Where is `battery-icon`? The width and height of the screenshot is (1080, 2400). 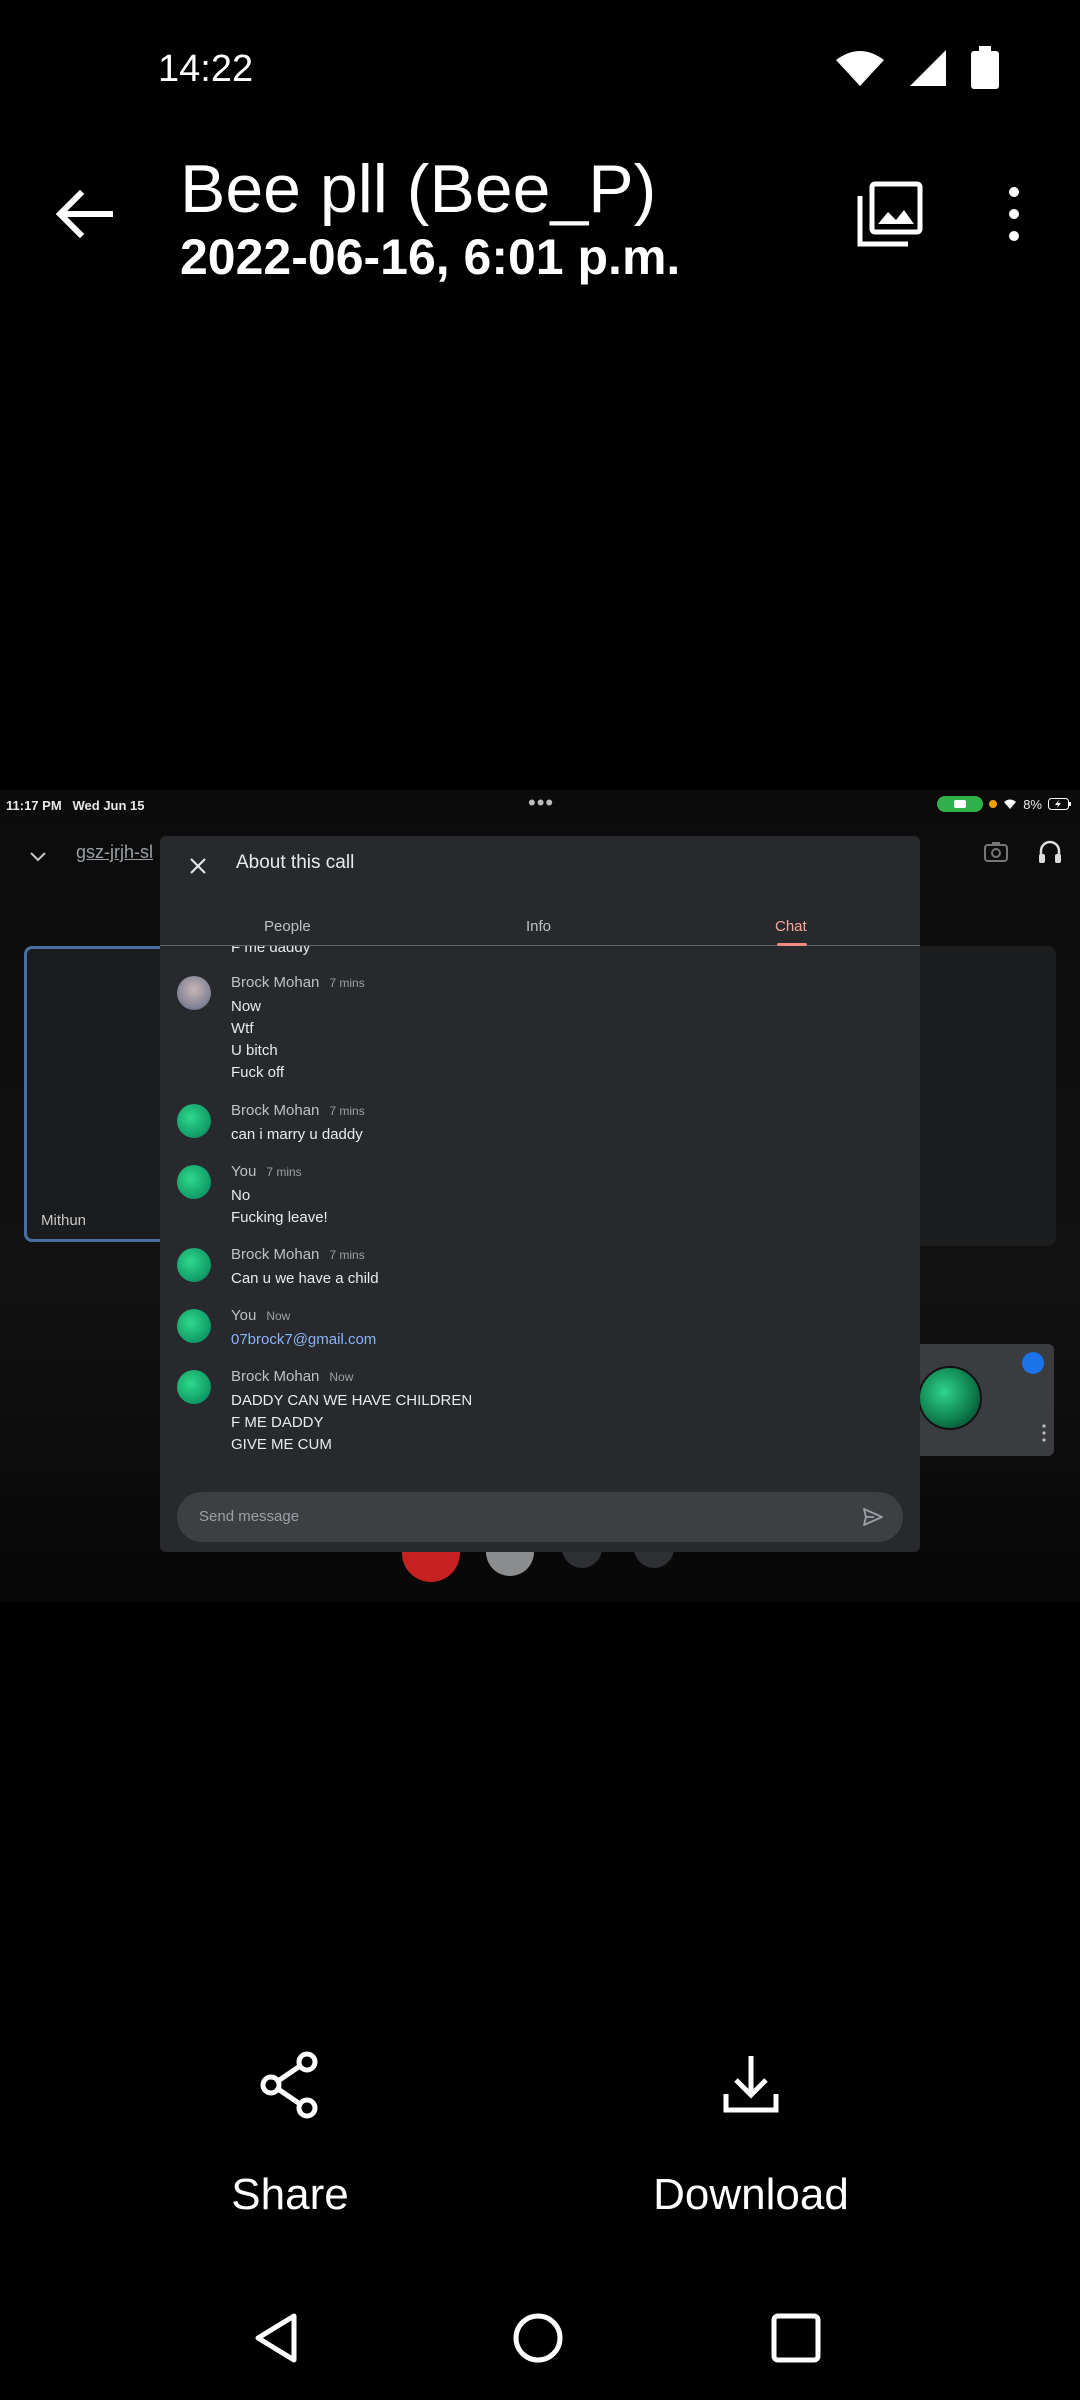
battery-icon is located at coordinates (985, 67).